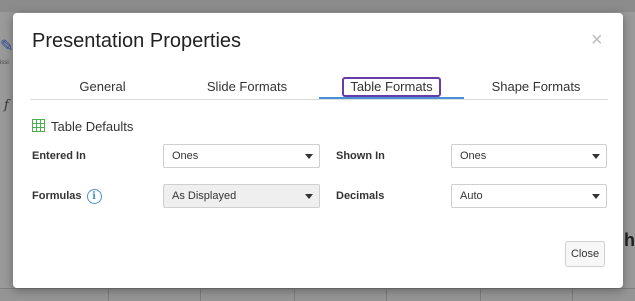  I want to click on table-icon, so click(38, 125).